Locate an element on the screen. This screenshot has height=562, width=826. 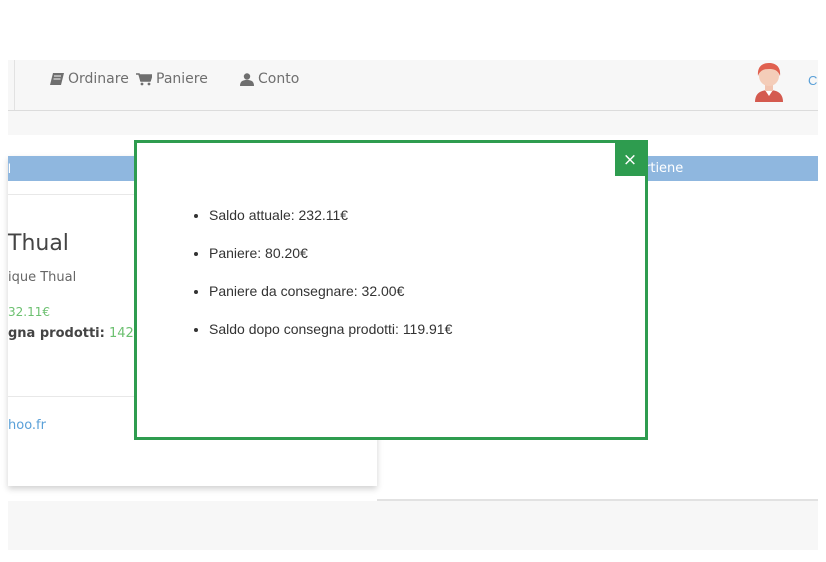
close-button: × is located at coordinates (630, 159).